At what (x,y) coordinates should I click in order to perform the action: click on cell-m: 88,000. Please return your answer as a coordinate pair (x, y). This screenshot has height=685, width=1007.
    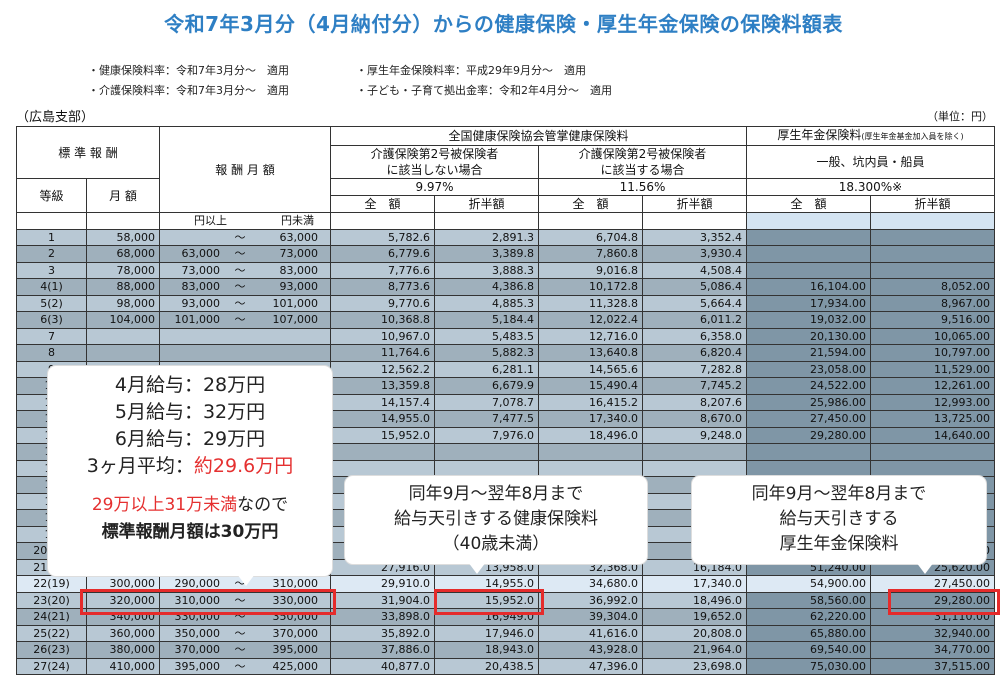
    Looking at the image, I should click on (123, 287).